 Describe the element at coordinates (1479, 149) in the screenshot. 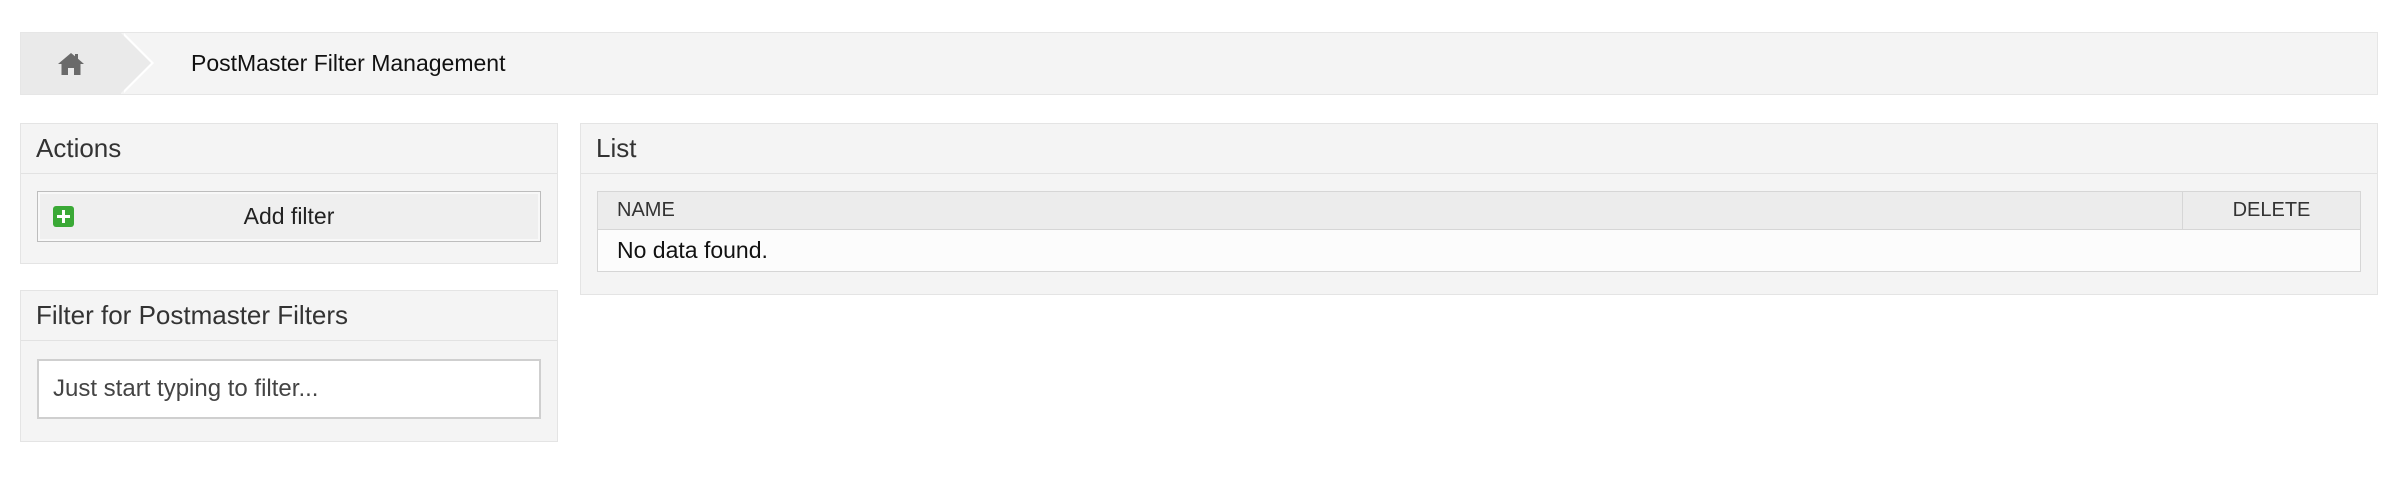

I see `list-header: List` at that location.